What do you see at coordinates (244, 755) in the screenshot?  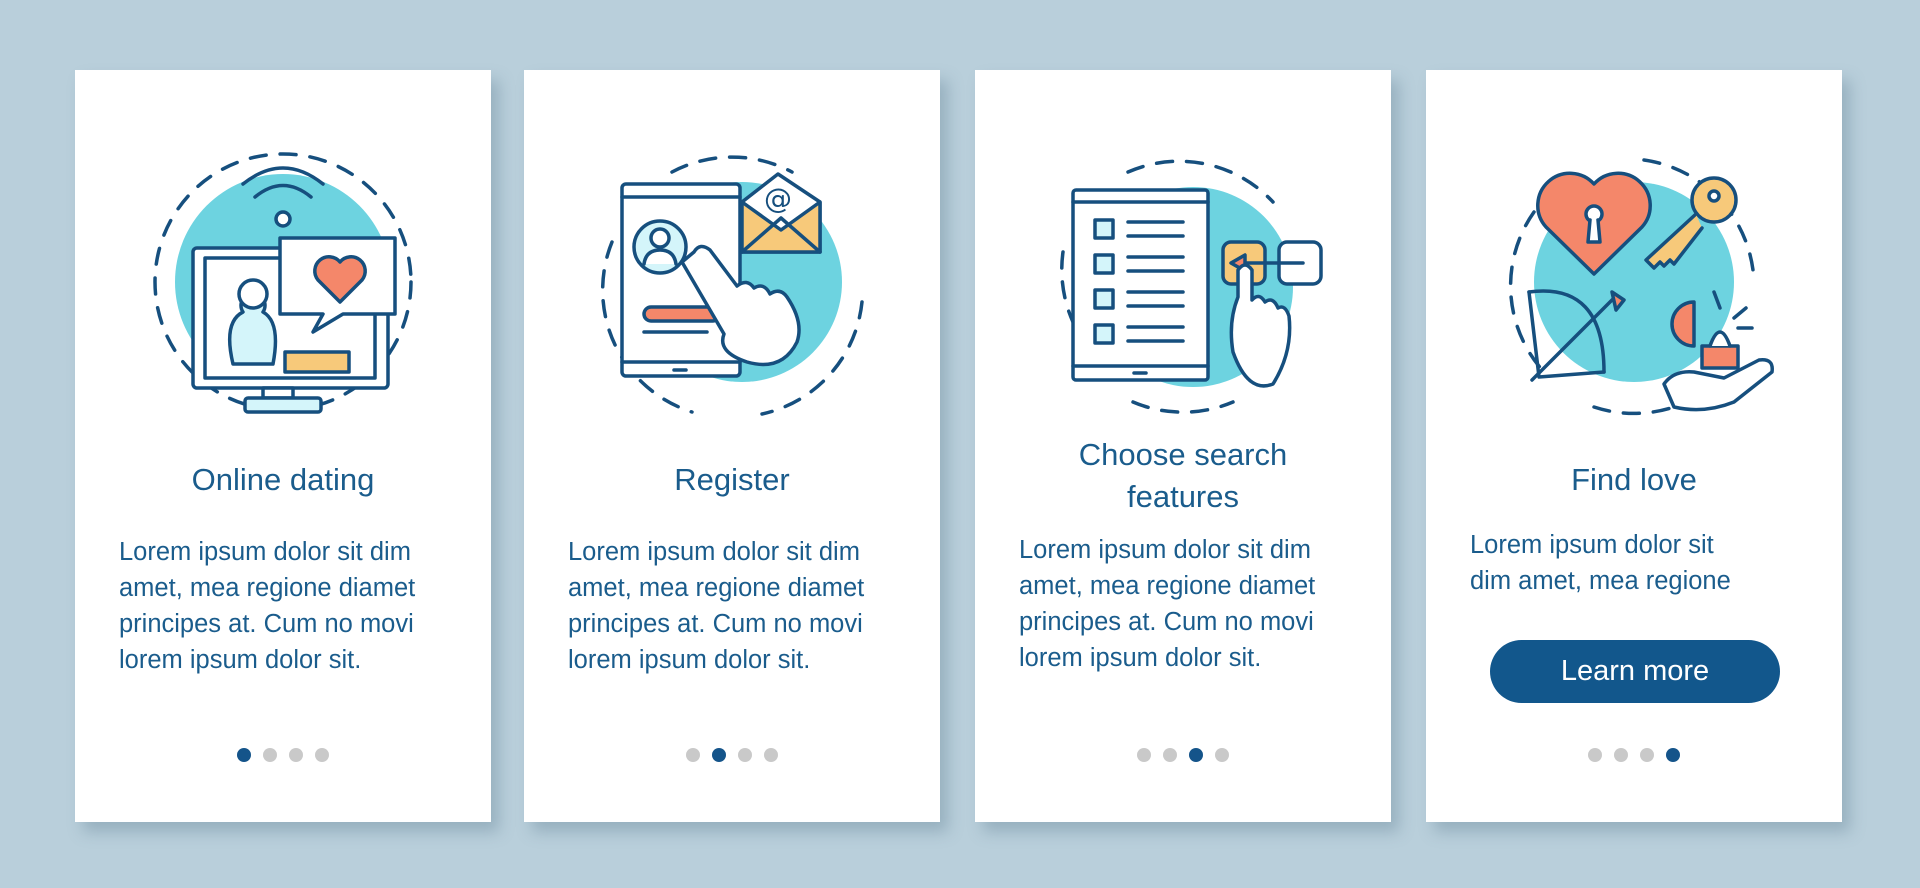 I see `page-dot-1-active` at bounding box center [244, 755].